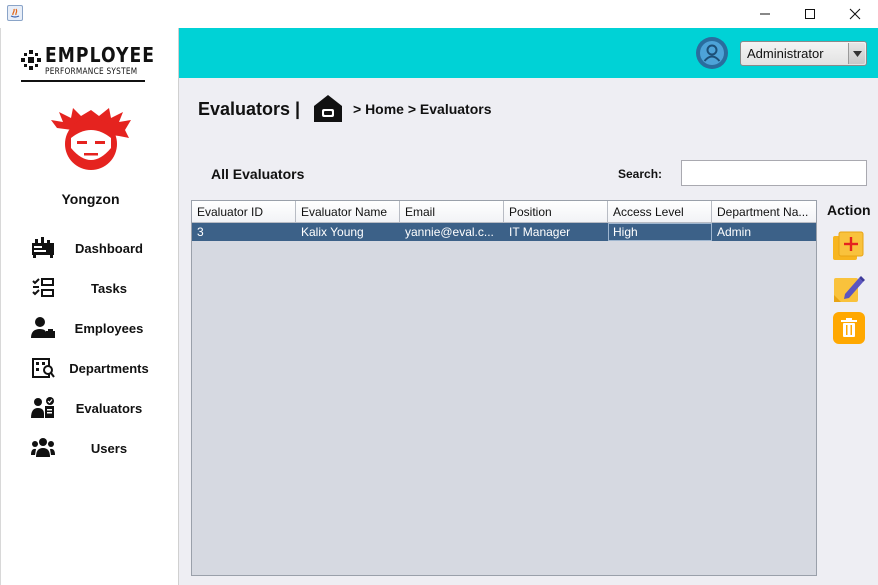 The height and width of the screenshot is (585, 878). I want to click on sidebar-item-departments: Departments, so click(99, 368).